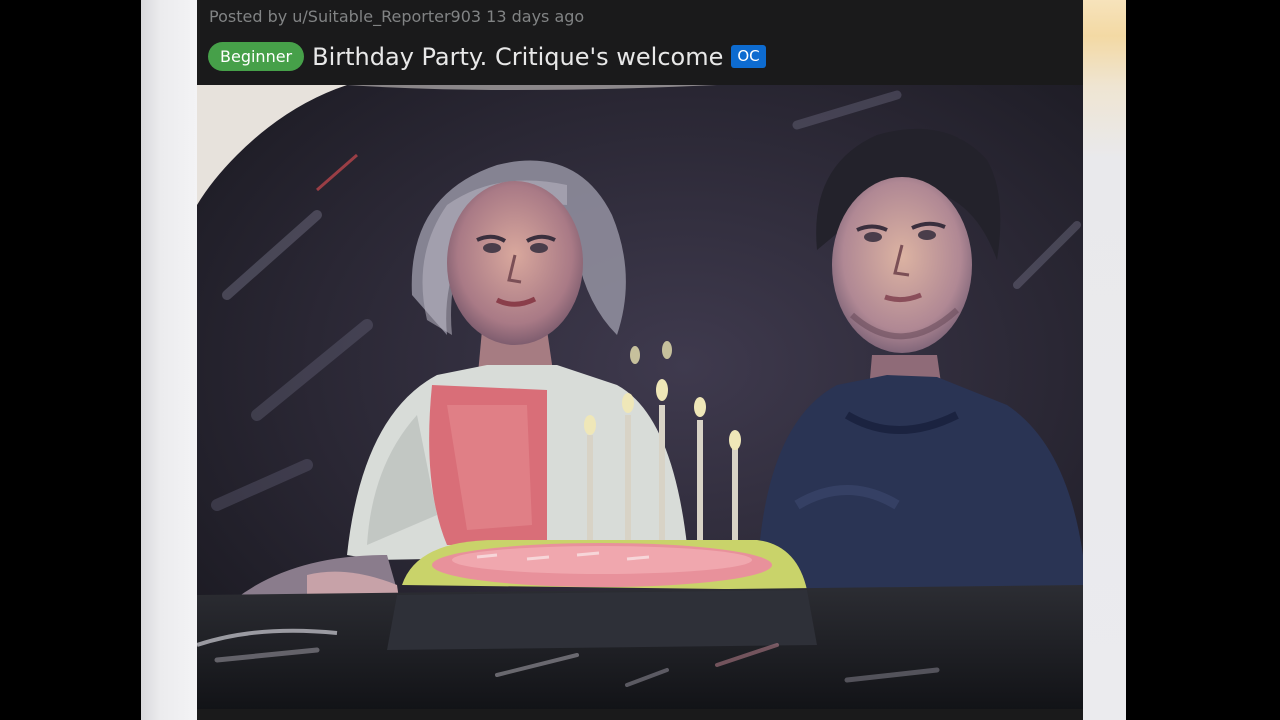 This screenshot has width=1280, height=720. Describe the element at coordinates (517, 57) in the screenshot. I see `post-title: Birthday Party. Critique's welcome` at that location.